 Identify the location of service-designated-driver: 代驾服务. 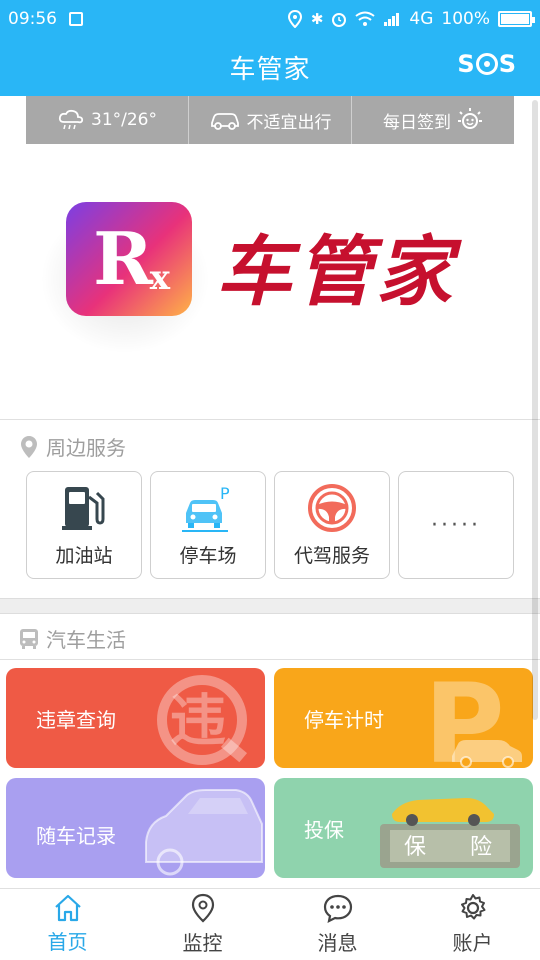
(332, 525).